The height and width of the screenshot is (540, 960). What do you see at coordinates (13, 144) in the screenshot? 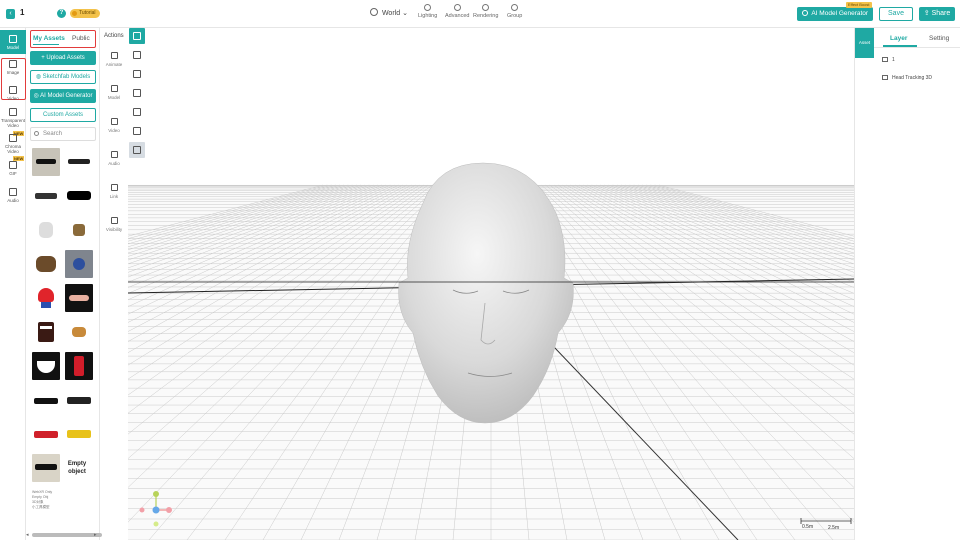
I see `rail-item-chroma-video: Chroma Video` at bounding box center [13, 144].